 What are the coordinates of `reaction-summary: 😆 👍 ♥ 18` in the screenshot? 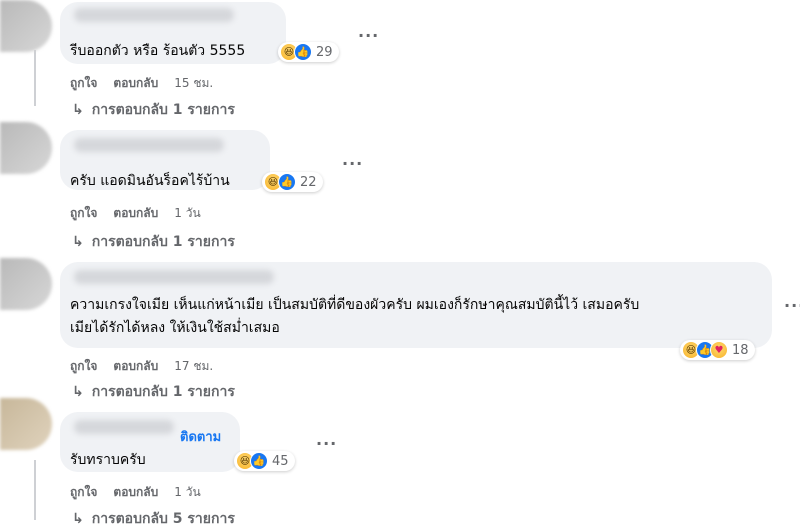 It's located at (717, 350).